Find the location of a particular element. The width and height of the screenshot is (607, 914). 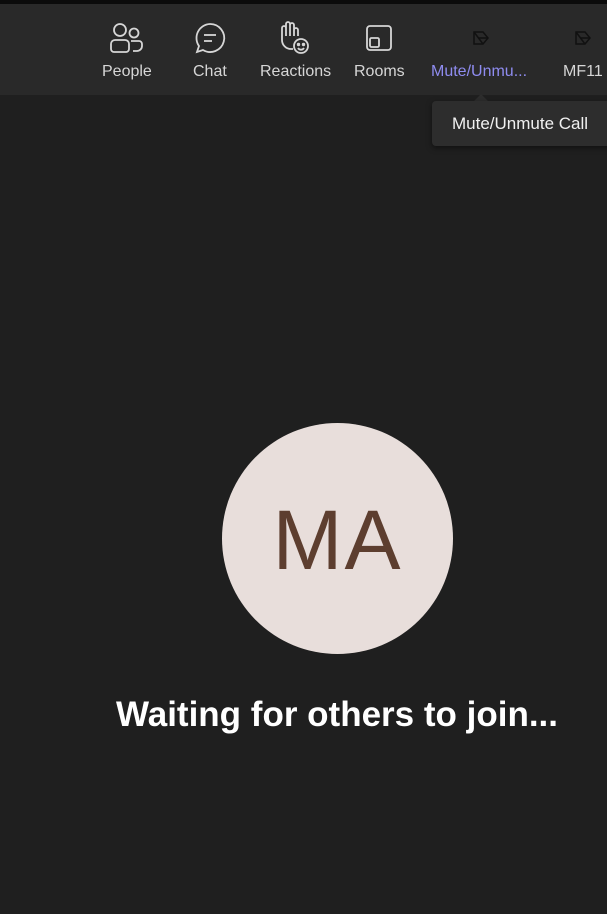

tooltip: Mute/Unmute Call is located at coordinates (519, 123).